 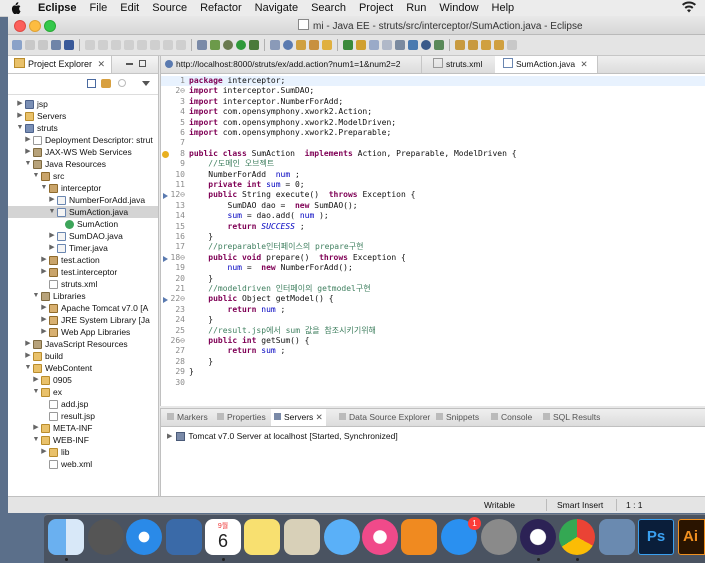 I want to click on code-line: 7, so click(x=433, y=143).